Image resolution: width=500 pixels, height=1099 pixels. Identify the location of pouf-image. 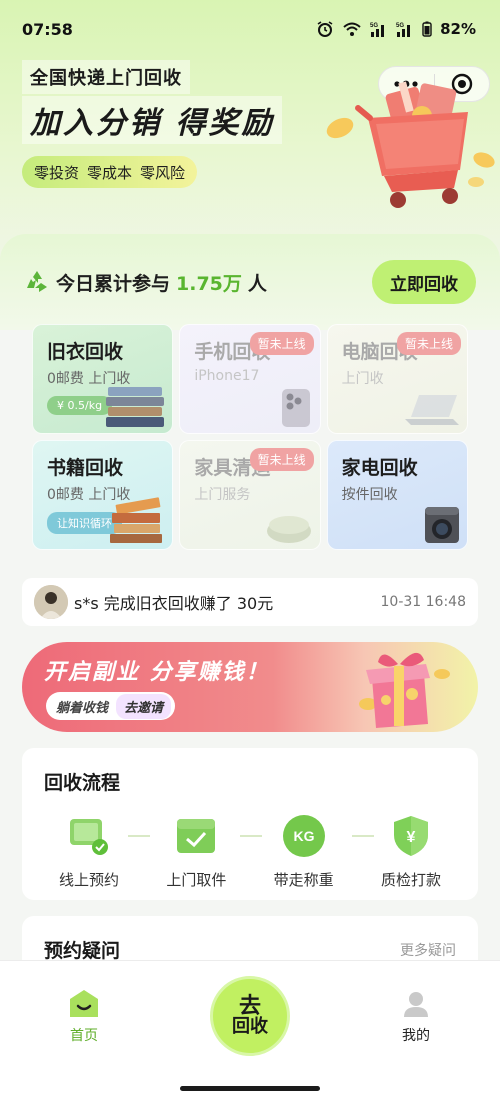
(288, 529).